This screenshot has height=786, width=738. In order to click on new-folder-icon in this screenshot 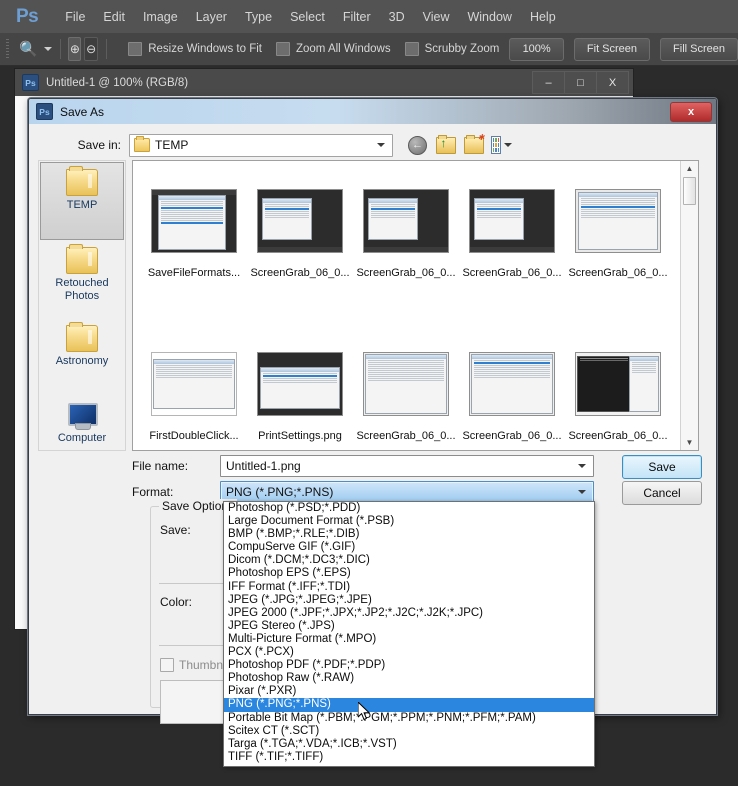, I will do `click(474, 145)`.